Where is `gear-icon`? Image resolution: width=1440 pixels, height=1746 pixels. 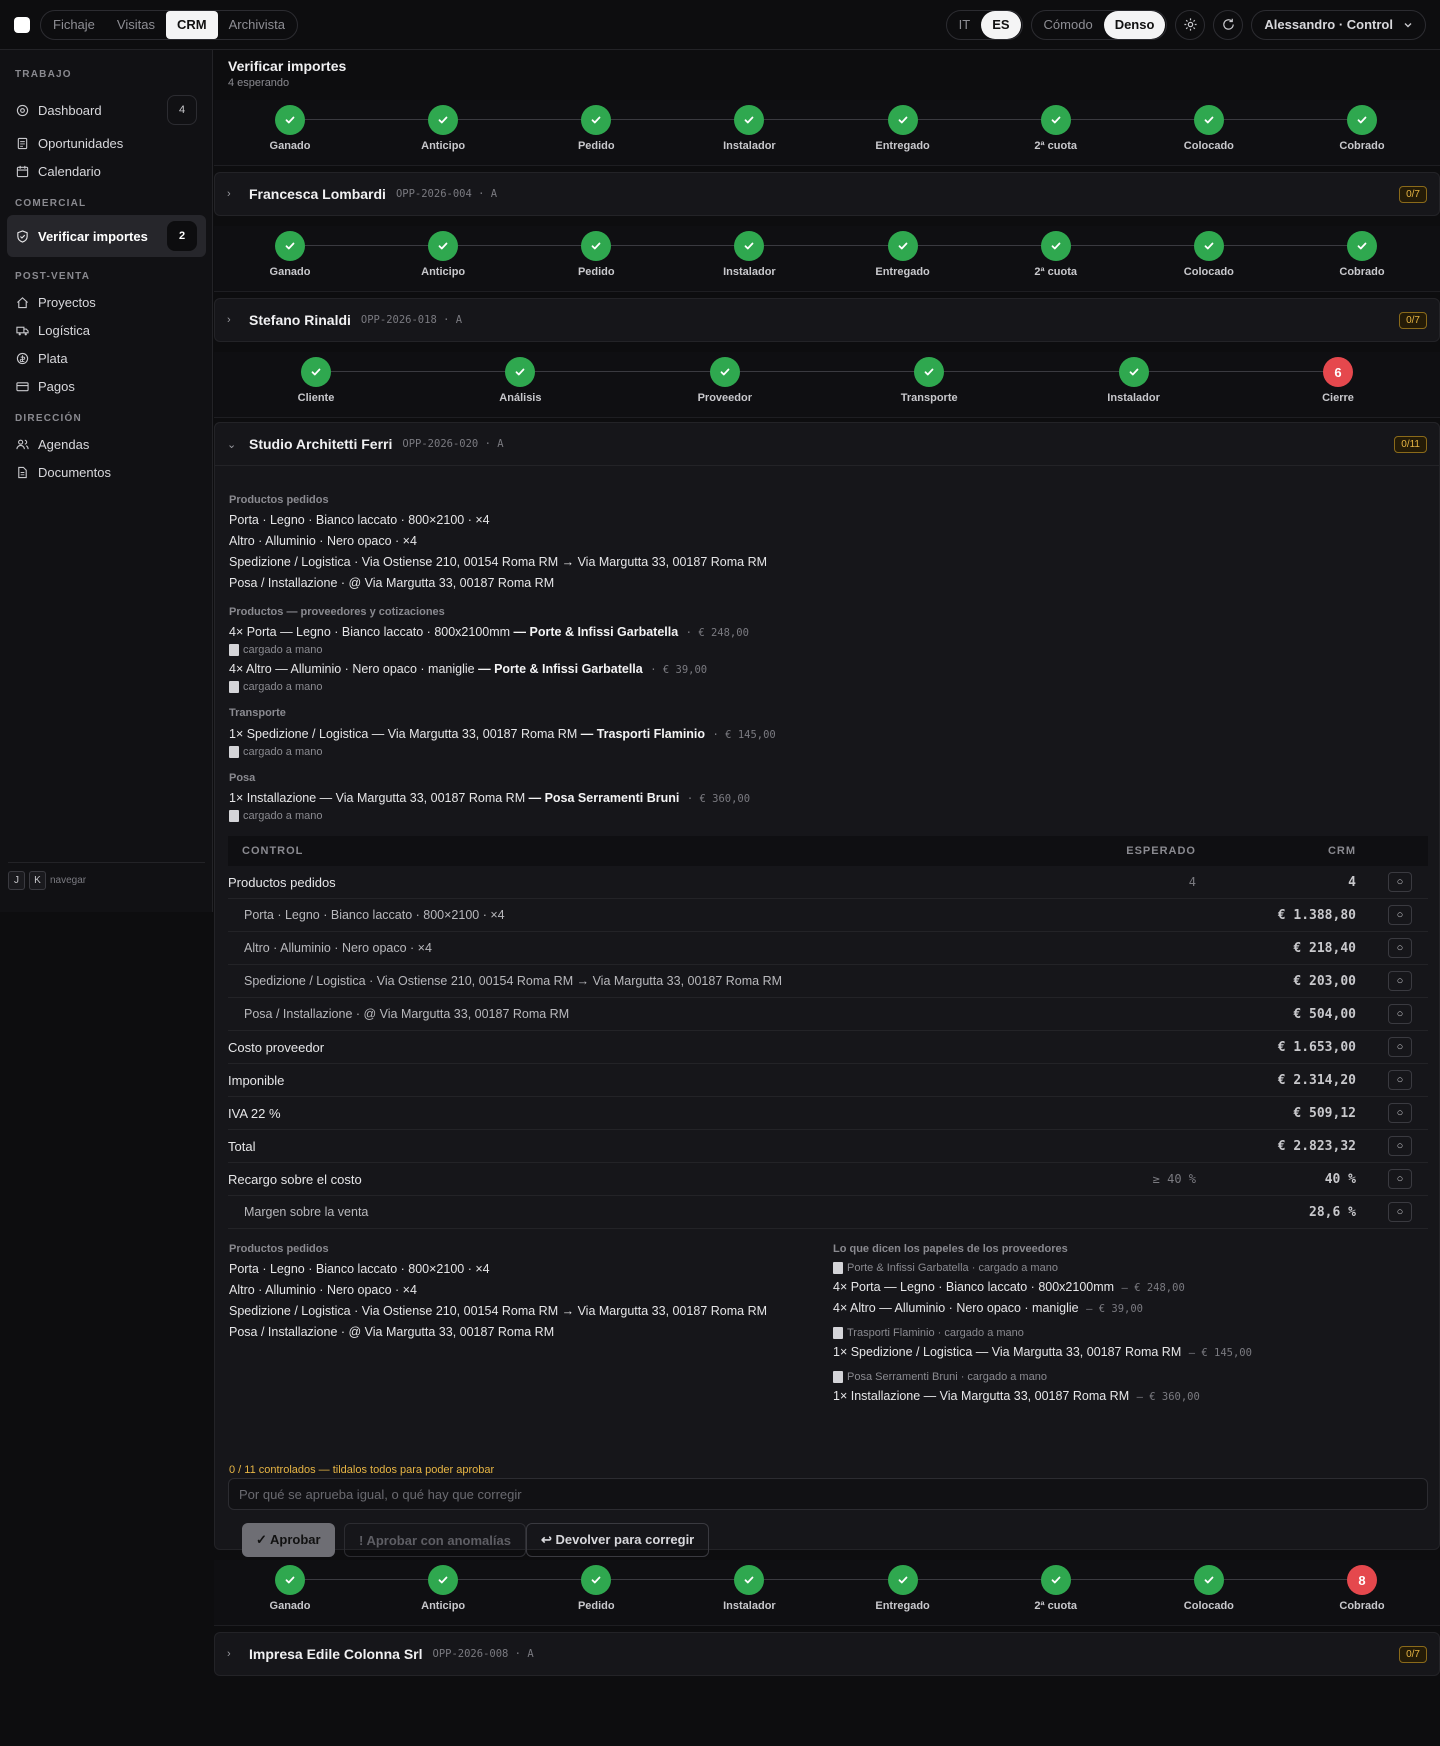
gear-icon is located at coordinates (1190, 24).